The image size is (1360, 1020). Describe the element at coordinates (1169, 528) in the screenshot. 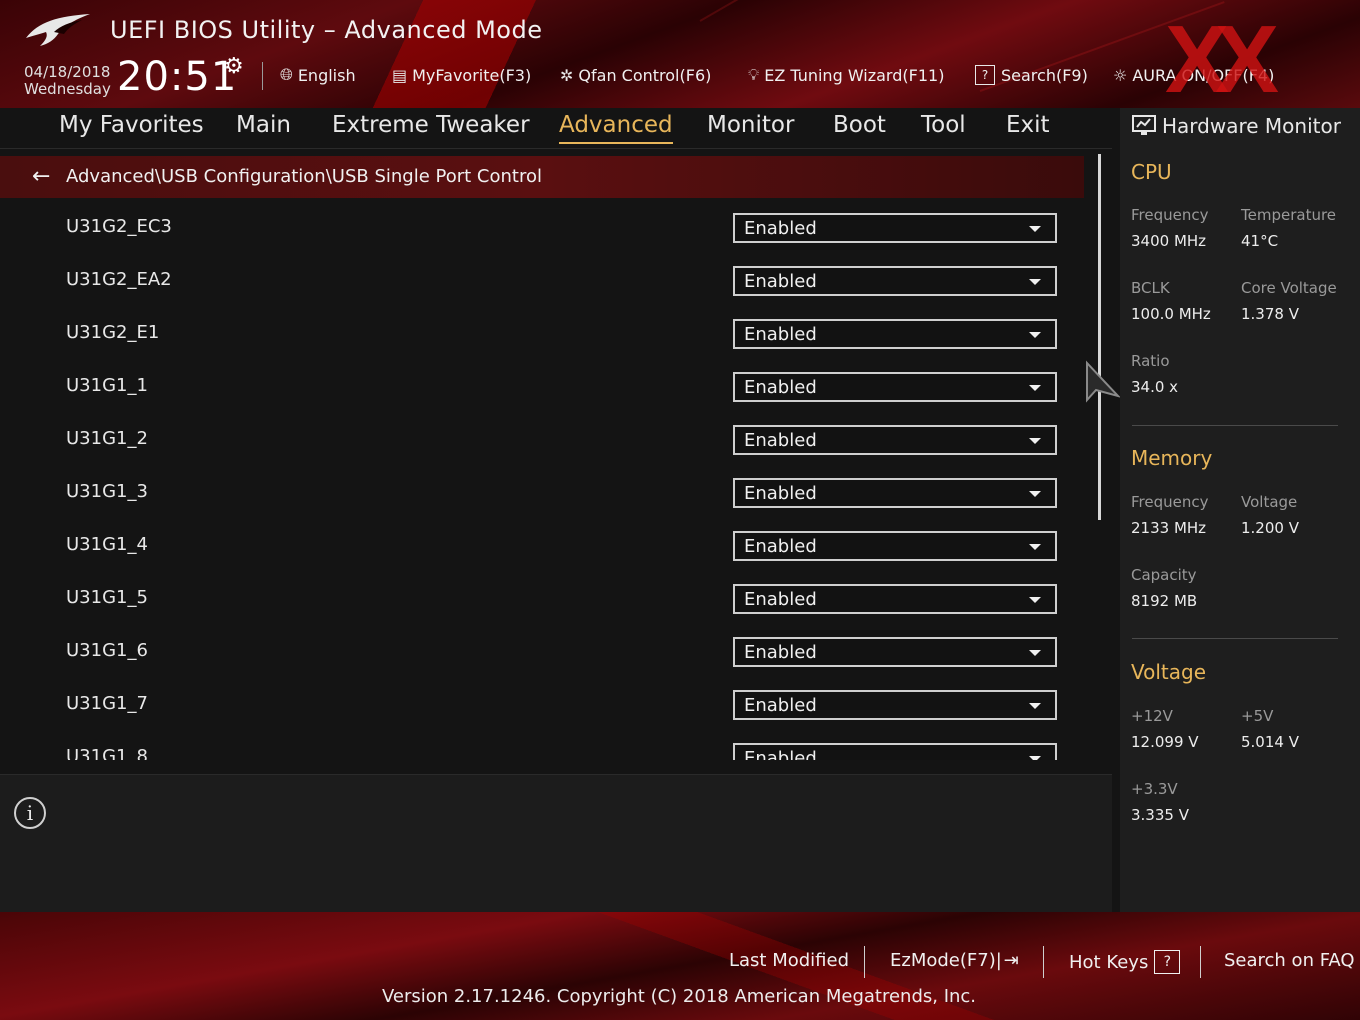

I see `memory-frequency-value: 2133 MHz` at that location.